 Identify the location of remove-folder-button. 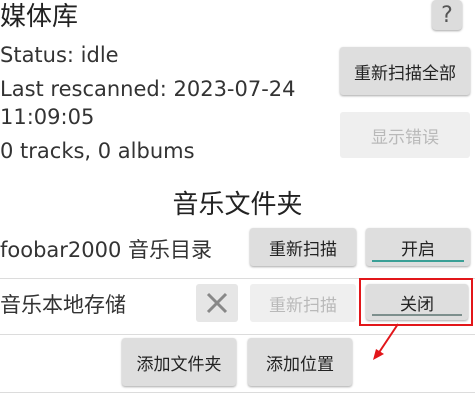
(217, 303).